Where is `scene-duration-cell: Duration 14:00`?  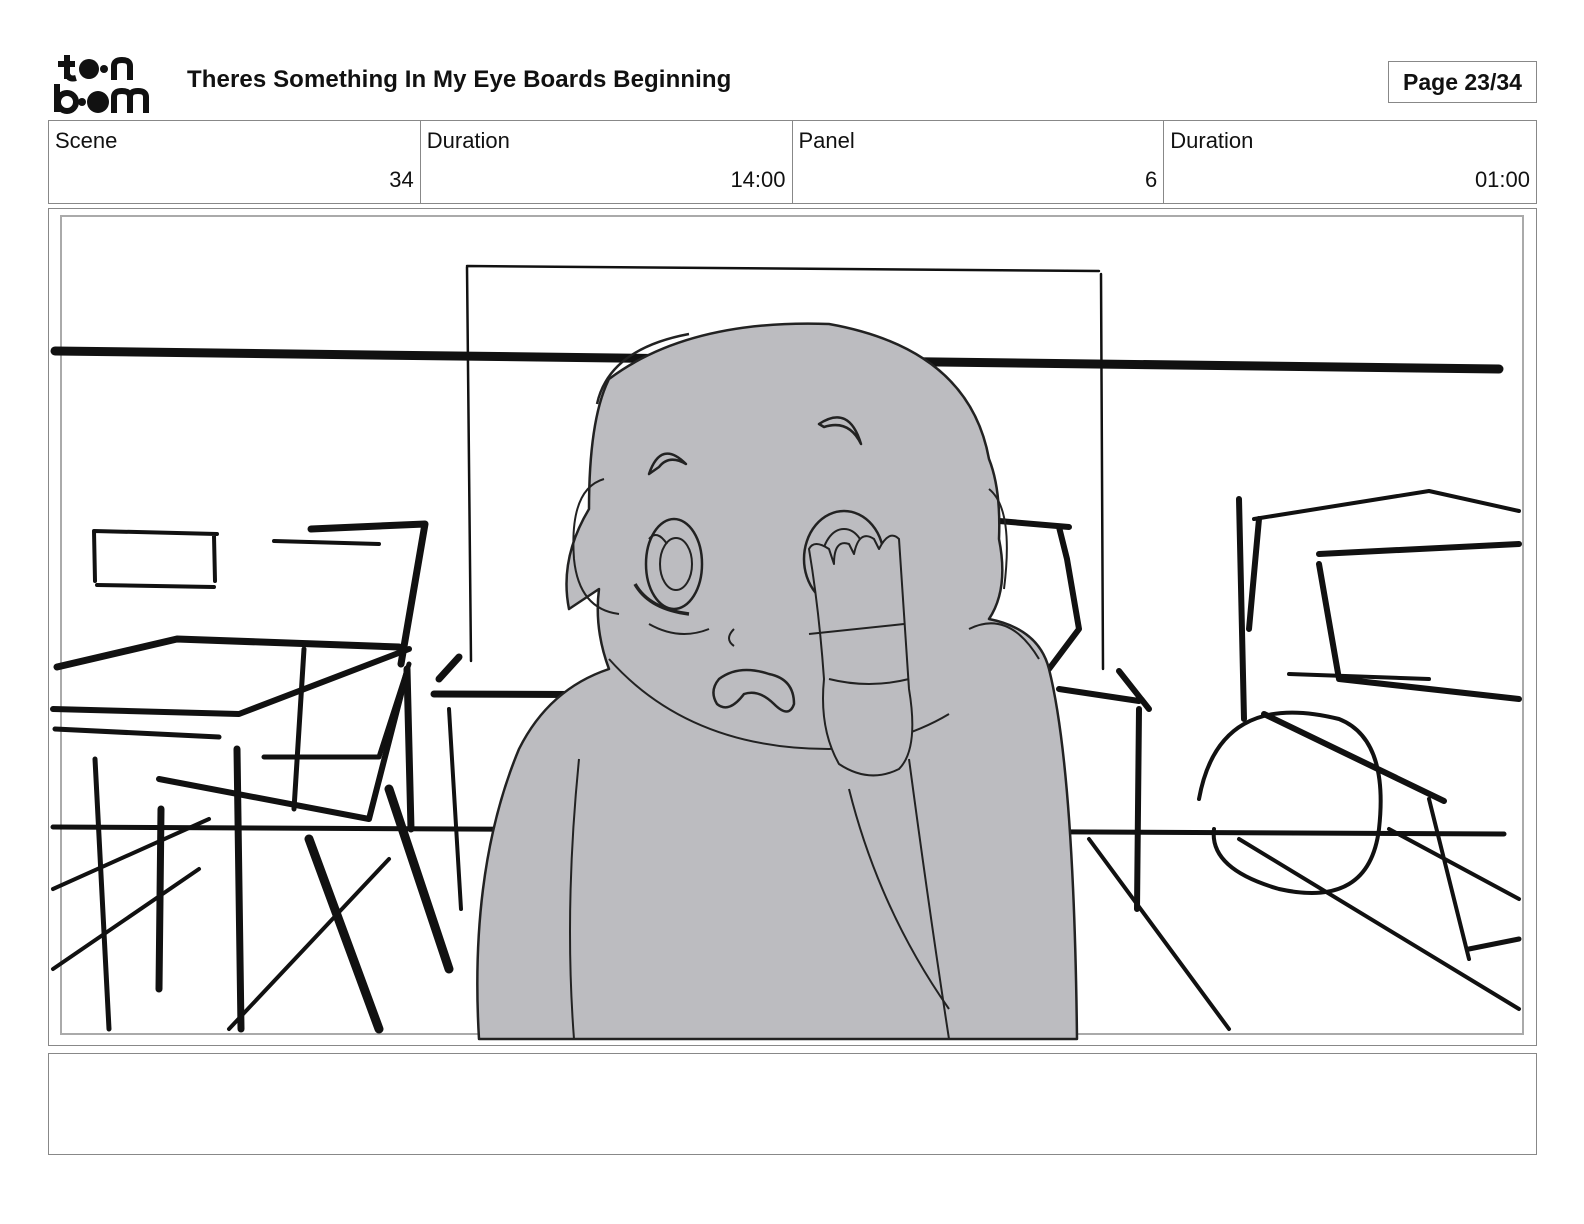
scene-duration-cell: Duration 14:00 is located at coordinates (607, 162).